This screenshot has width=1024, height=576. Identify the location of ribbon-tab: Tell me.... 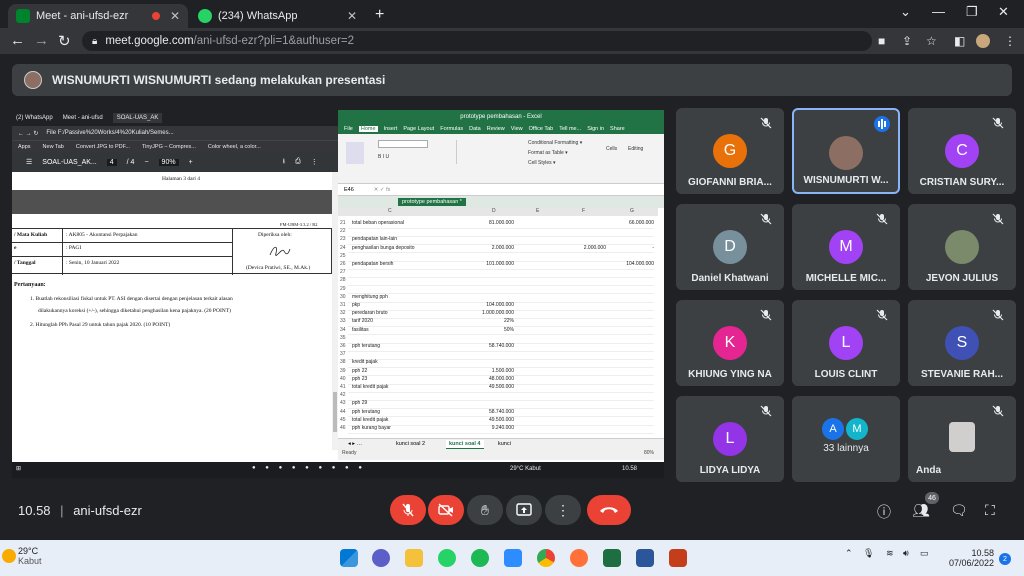
(570, 129).